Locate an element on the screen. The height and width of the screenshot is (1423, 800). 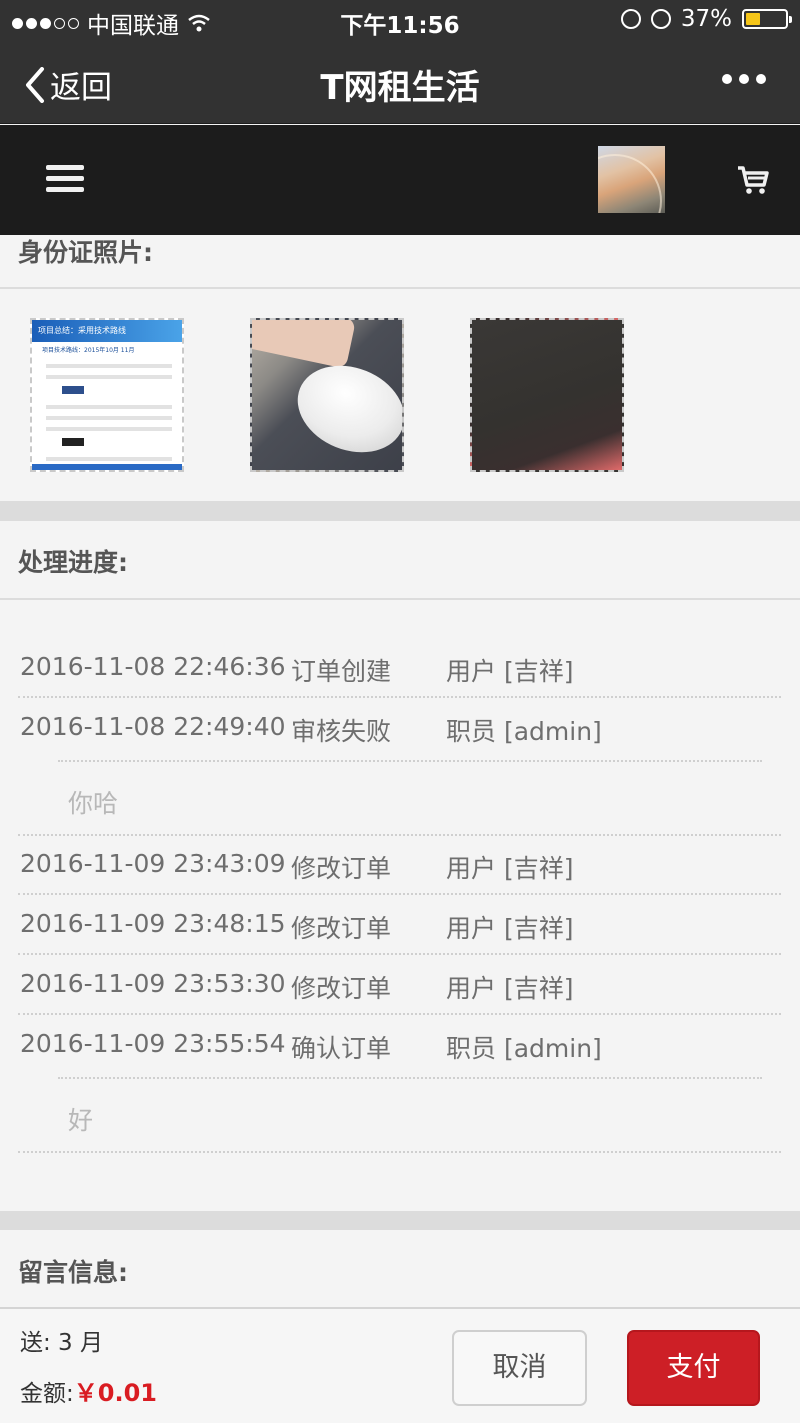
battery-percent: 37% is located at coordinates (706, 19).